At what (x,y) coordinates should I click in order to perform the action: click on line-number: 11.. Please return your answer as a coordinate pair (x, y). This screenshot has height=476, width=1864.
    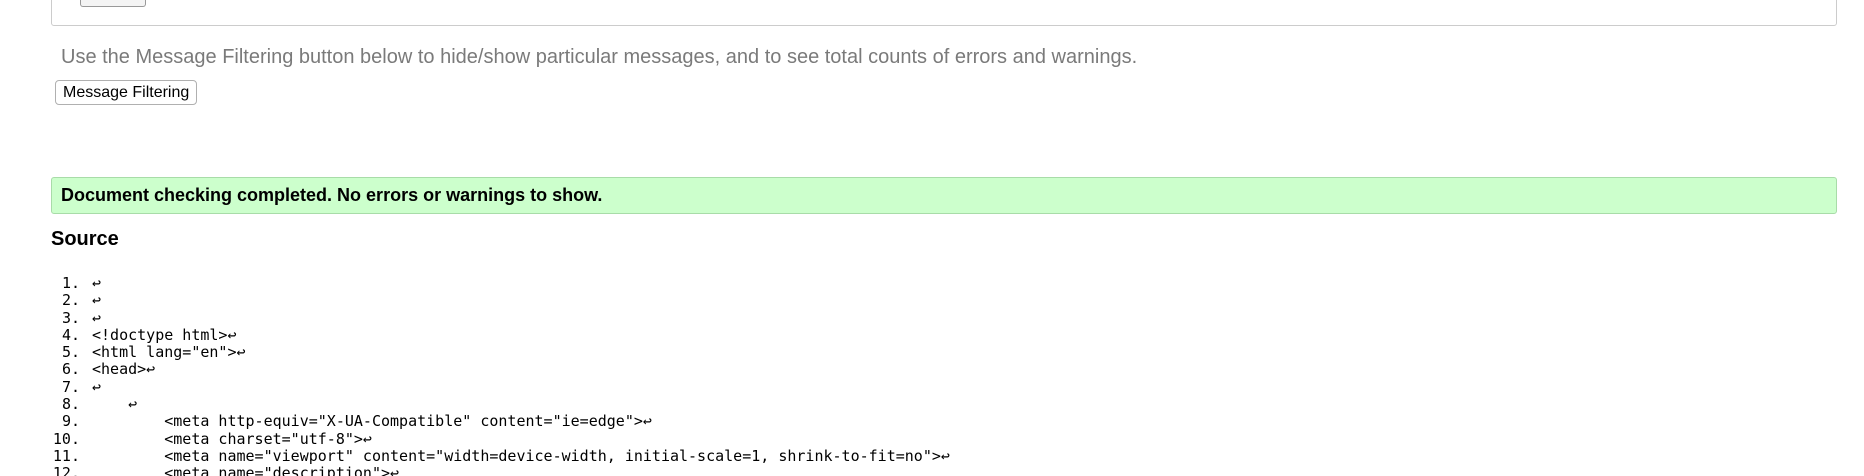
    Looking at the image, I should click on (66, 455).